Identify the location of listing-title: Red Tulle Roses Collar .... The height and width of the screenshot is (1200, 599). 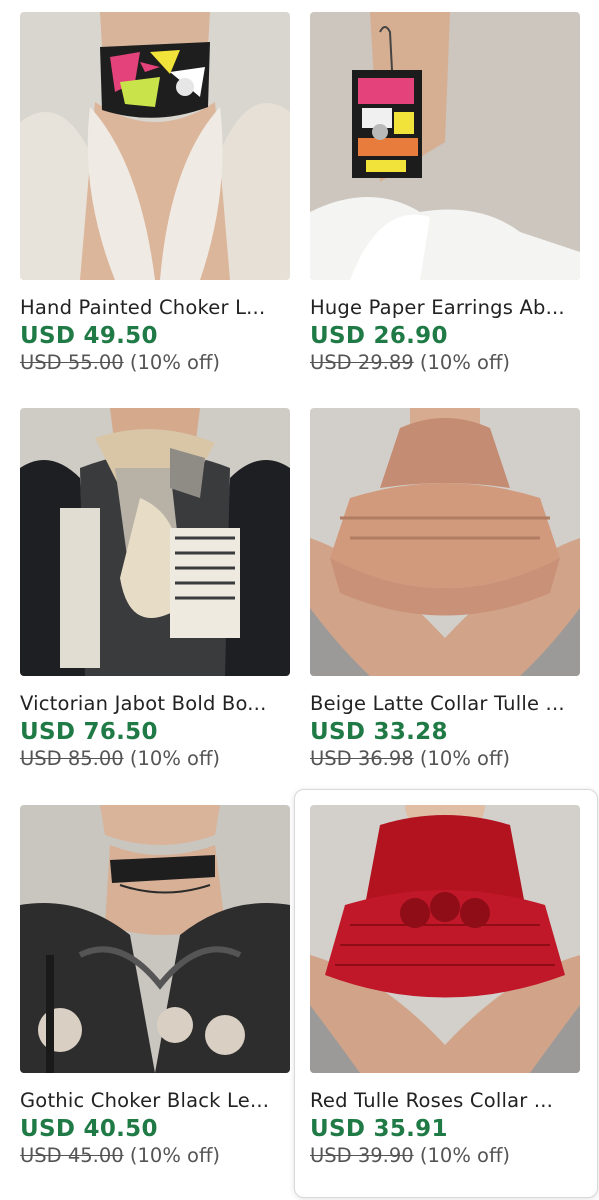
(444, 1100).